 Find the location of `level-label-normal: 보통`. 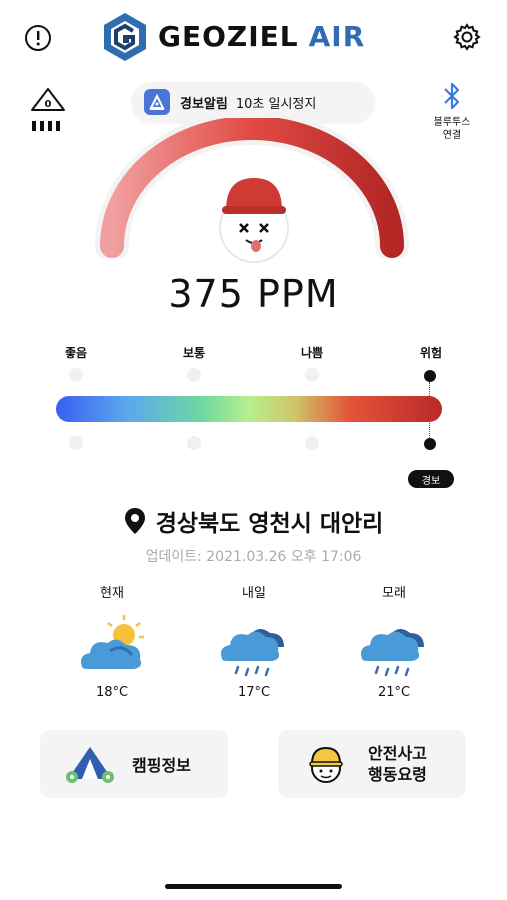

level-label-normal: 보통 is located at coordinates (194, 353).